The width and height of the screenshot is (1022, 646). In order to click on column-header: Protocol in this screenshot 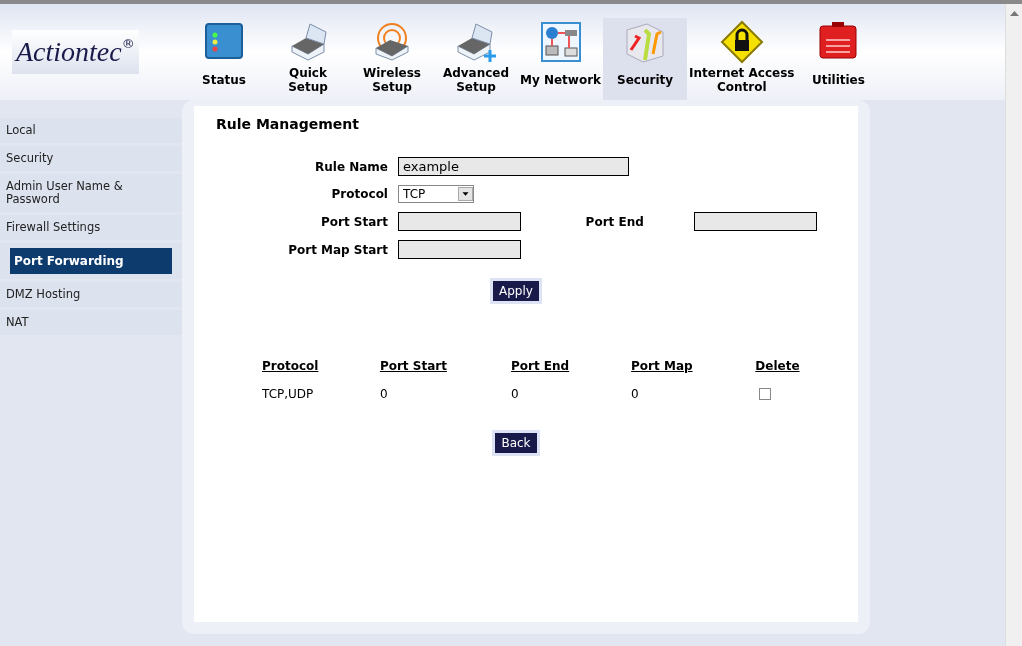, I will do `click(321, 371)`.